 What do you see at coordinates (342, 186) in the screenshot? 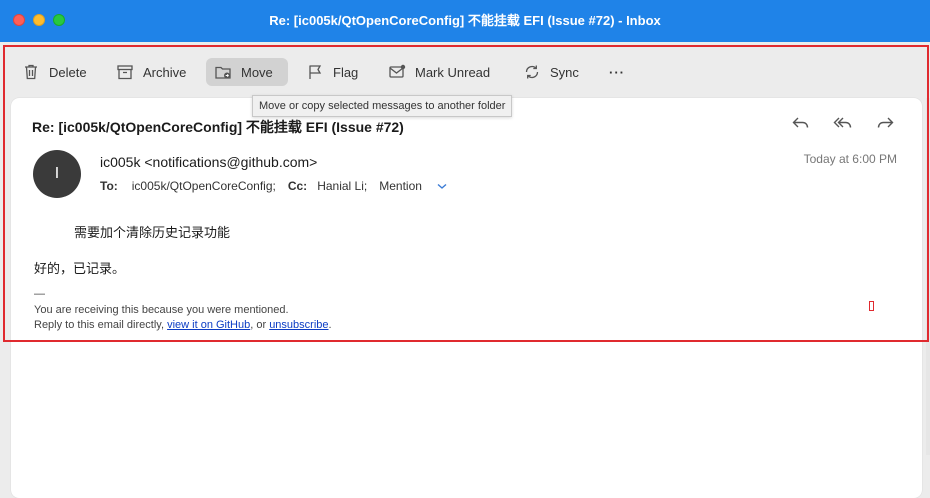
I see `cc-recipient: Hanial Li;` at bounding box center [342, 186].